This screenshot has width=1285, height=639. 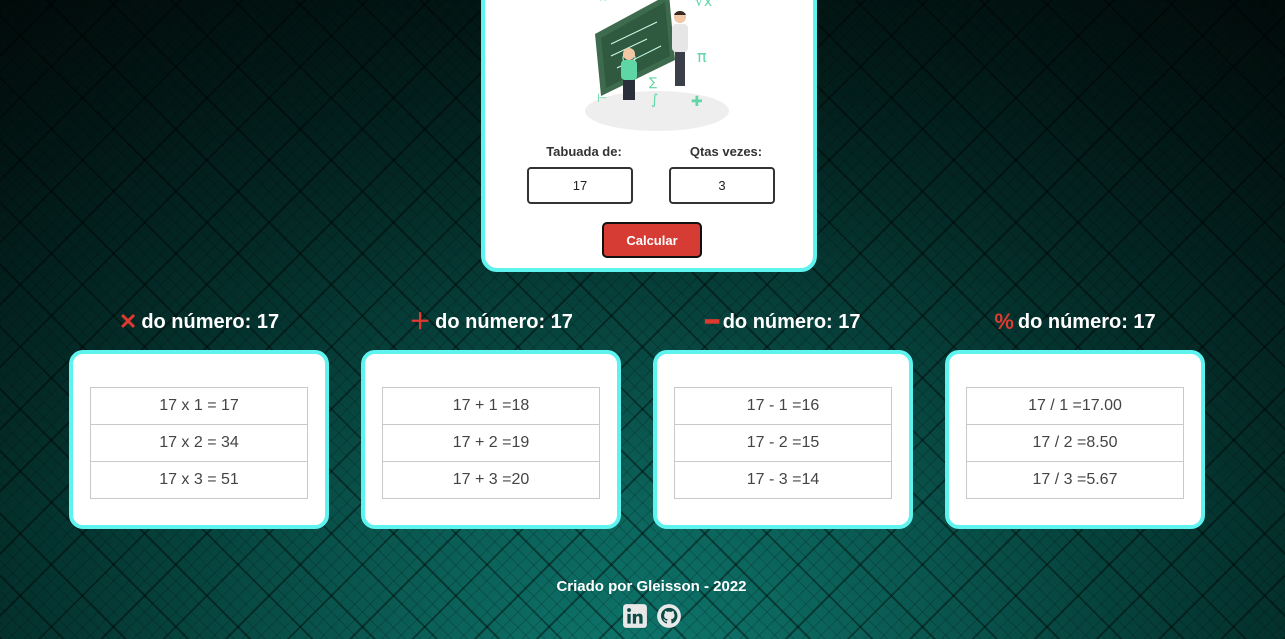 I want to click on result-cell: 17 / 3 =5.67, so click(x=1075, y=480).